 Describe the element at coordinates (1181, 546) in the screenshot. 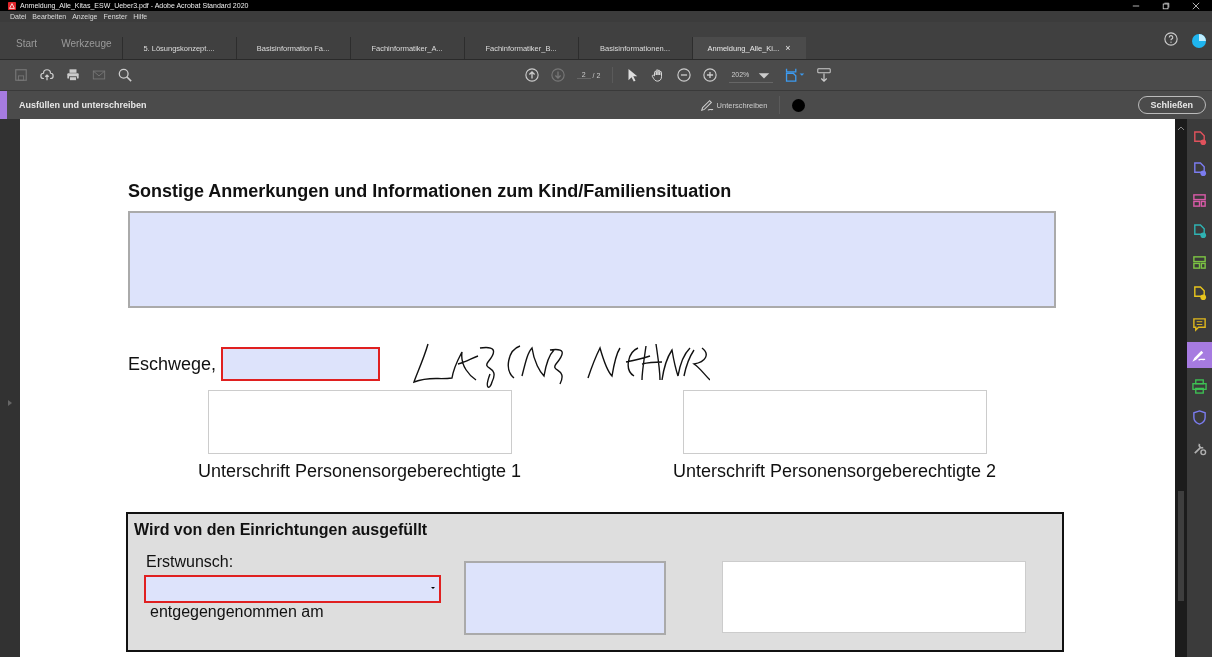

I see `scrollbar-thumb` at that location.